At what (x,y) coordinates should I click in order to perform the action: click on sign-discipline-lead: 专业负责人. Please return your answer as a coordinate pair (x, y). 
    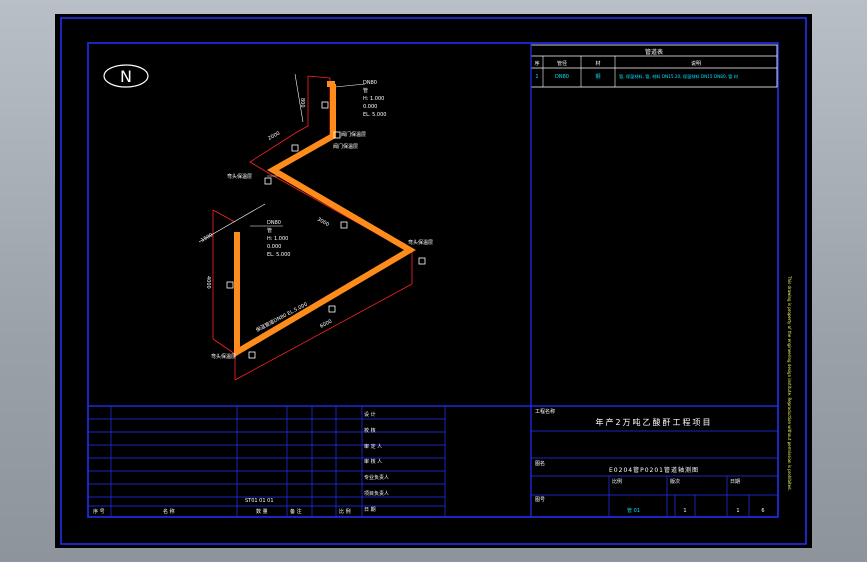
    Looking at the image, I should click on (376, 477).